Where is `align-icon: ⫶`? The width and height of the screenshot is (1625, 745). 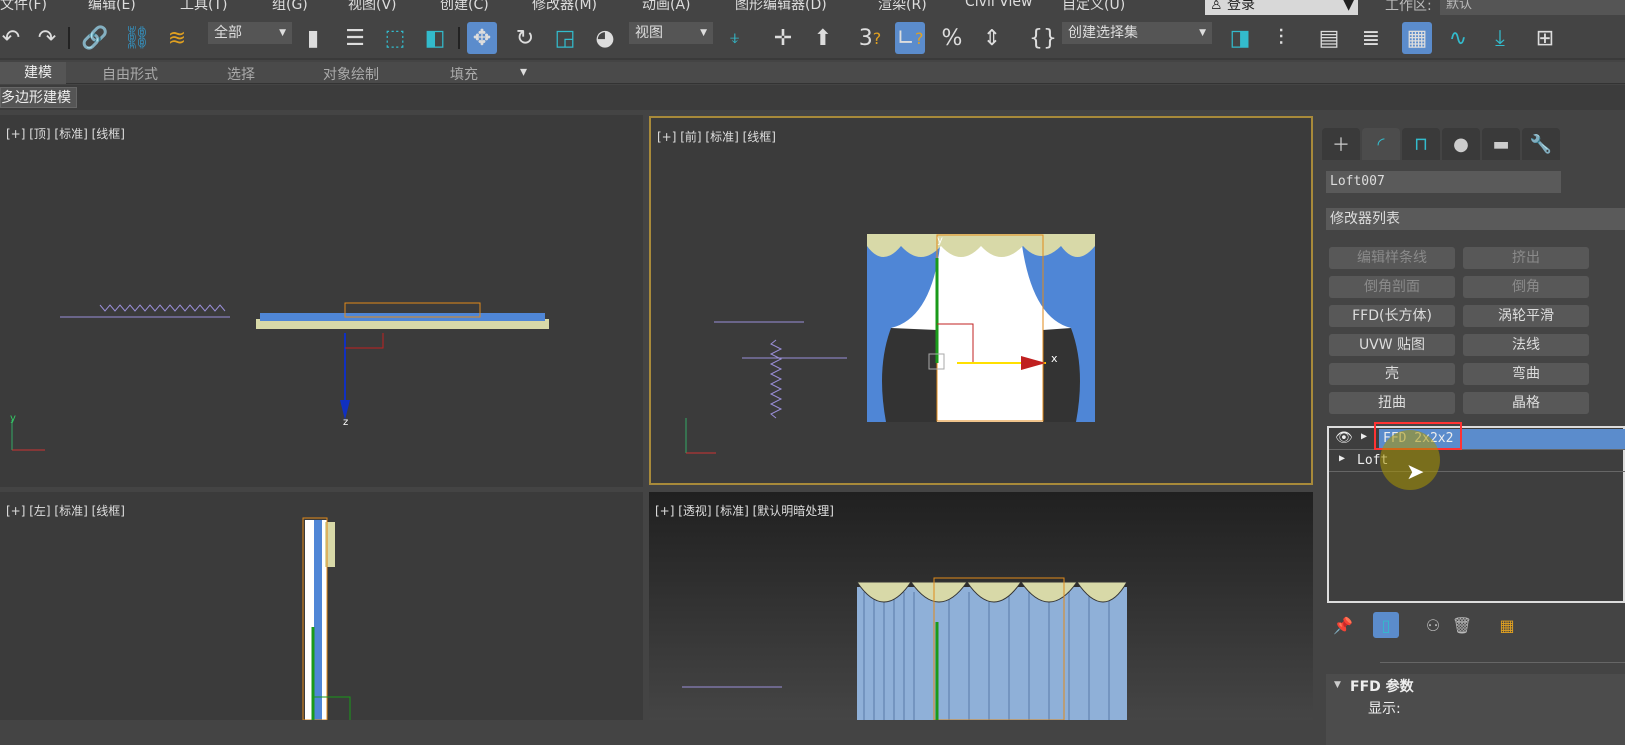 align-icon: ⫶ is located at coordinates (1281, 38).